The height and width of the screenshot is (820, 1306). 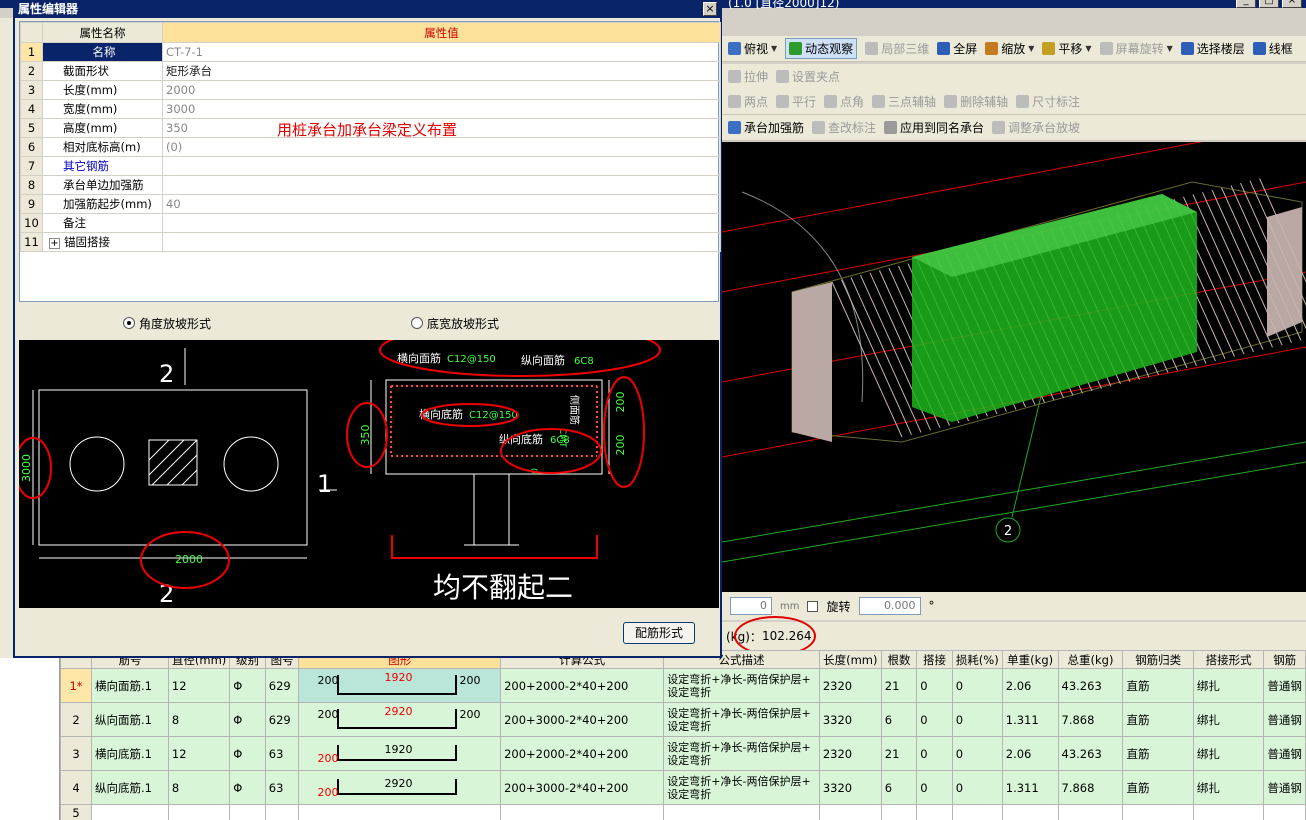 I want to click on tool-three-point-axis-button: 三点辅轴, so click(x=904, y=101).